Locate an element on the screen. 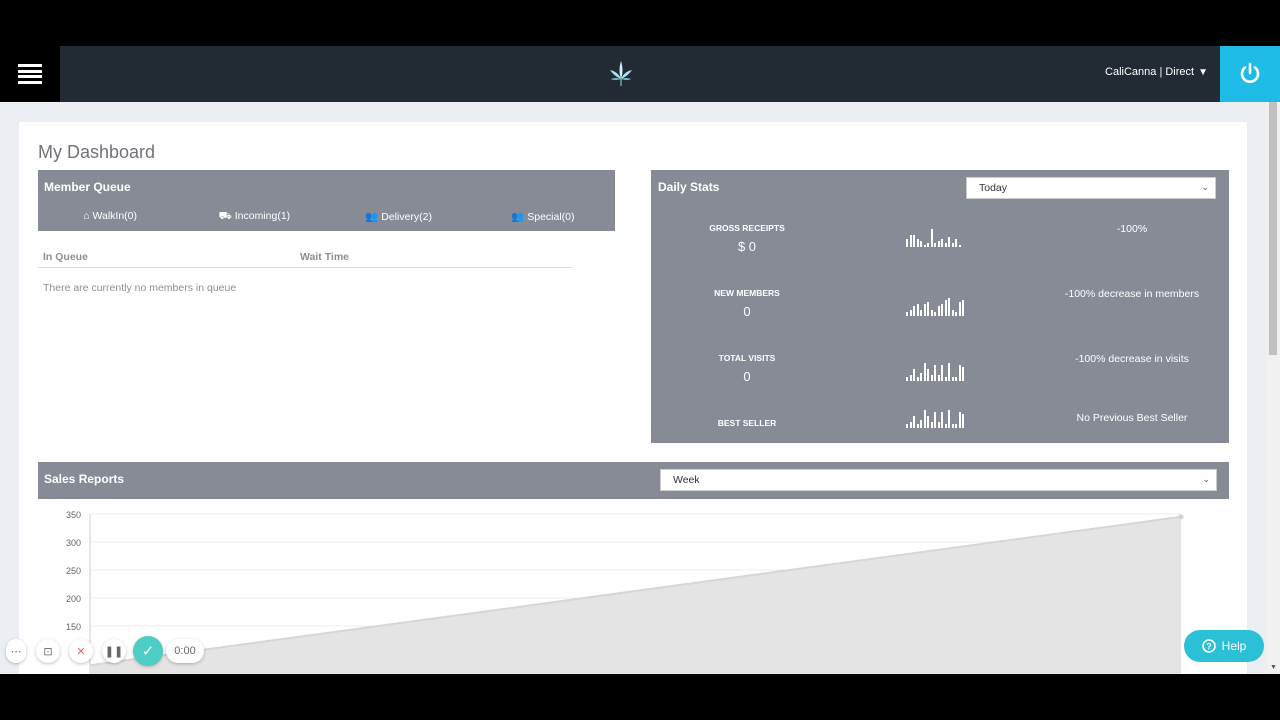 This screenshot has width=1280, height=720. queue-table-header: In Queue Wait Time is located at coordinates (305, 258).